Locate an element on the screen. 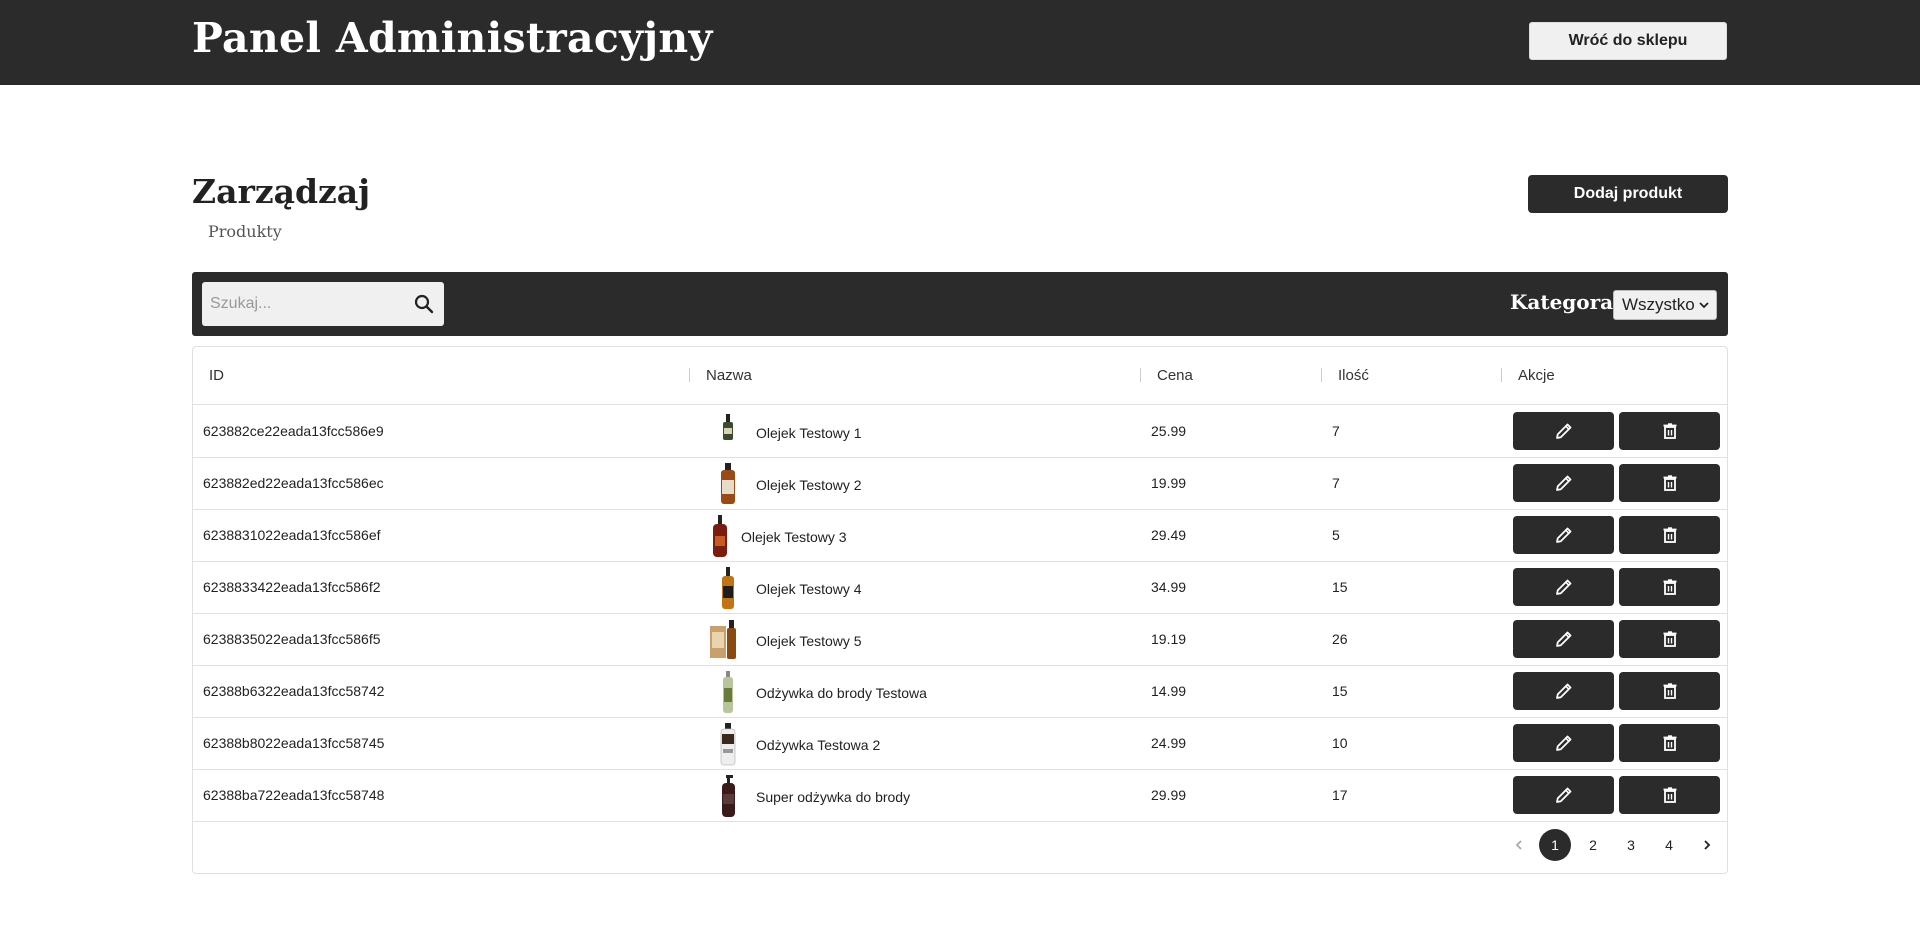 Image resolution: width=1920 pixels, height=940 pixels. product-name: Olejek Testowy 4 is located at coordinates (809, 589).